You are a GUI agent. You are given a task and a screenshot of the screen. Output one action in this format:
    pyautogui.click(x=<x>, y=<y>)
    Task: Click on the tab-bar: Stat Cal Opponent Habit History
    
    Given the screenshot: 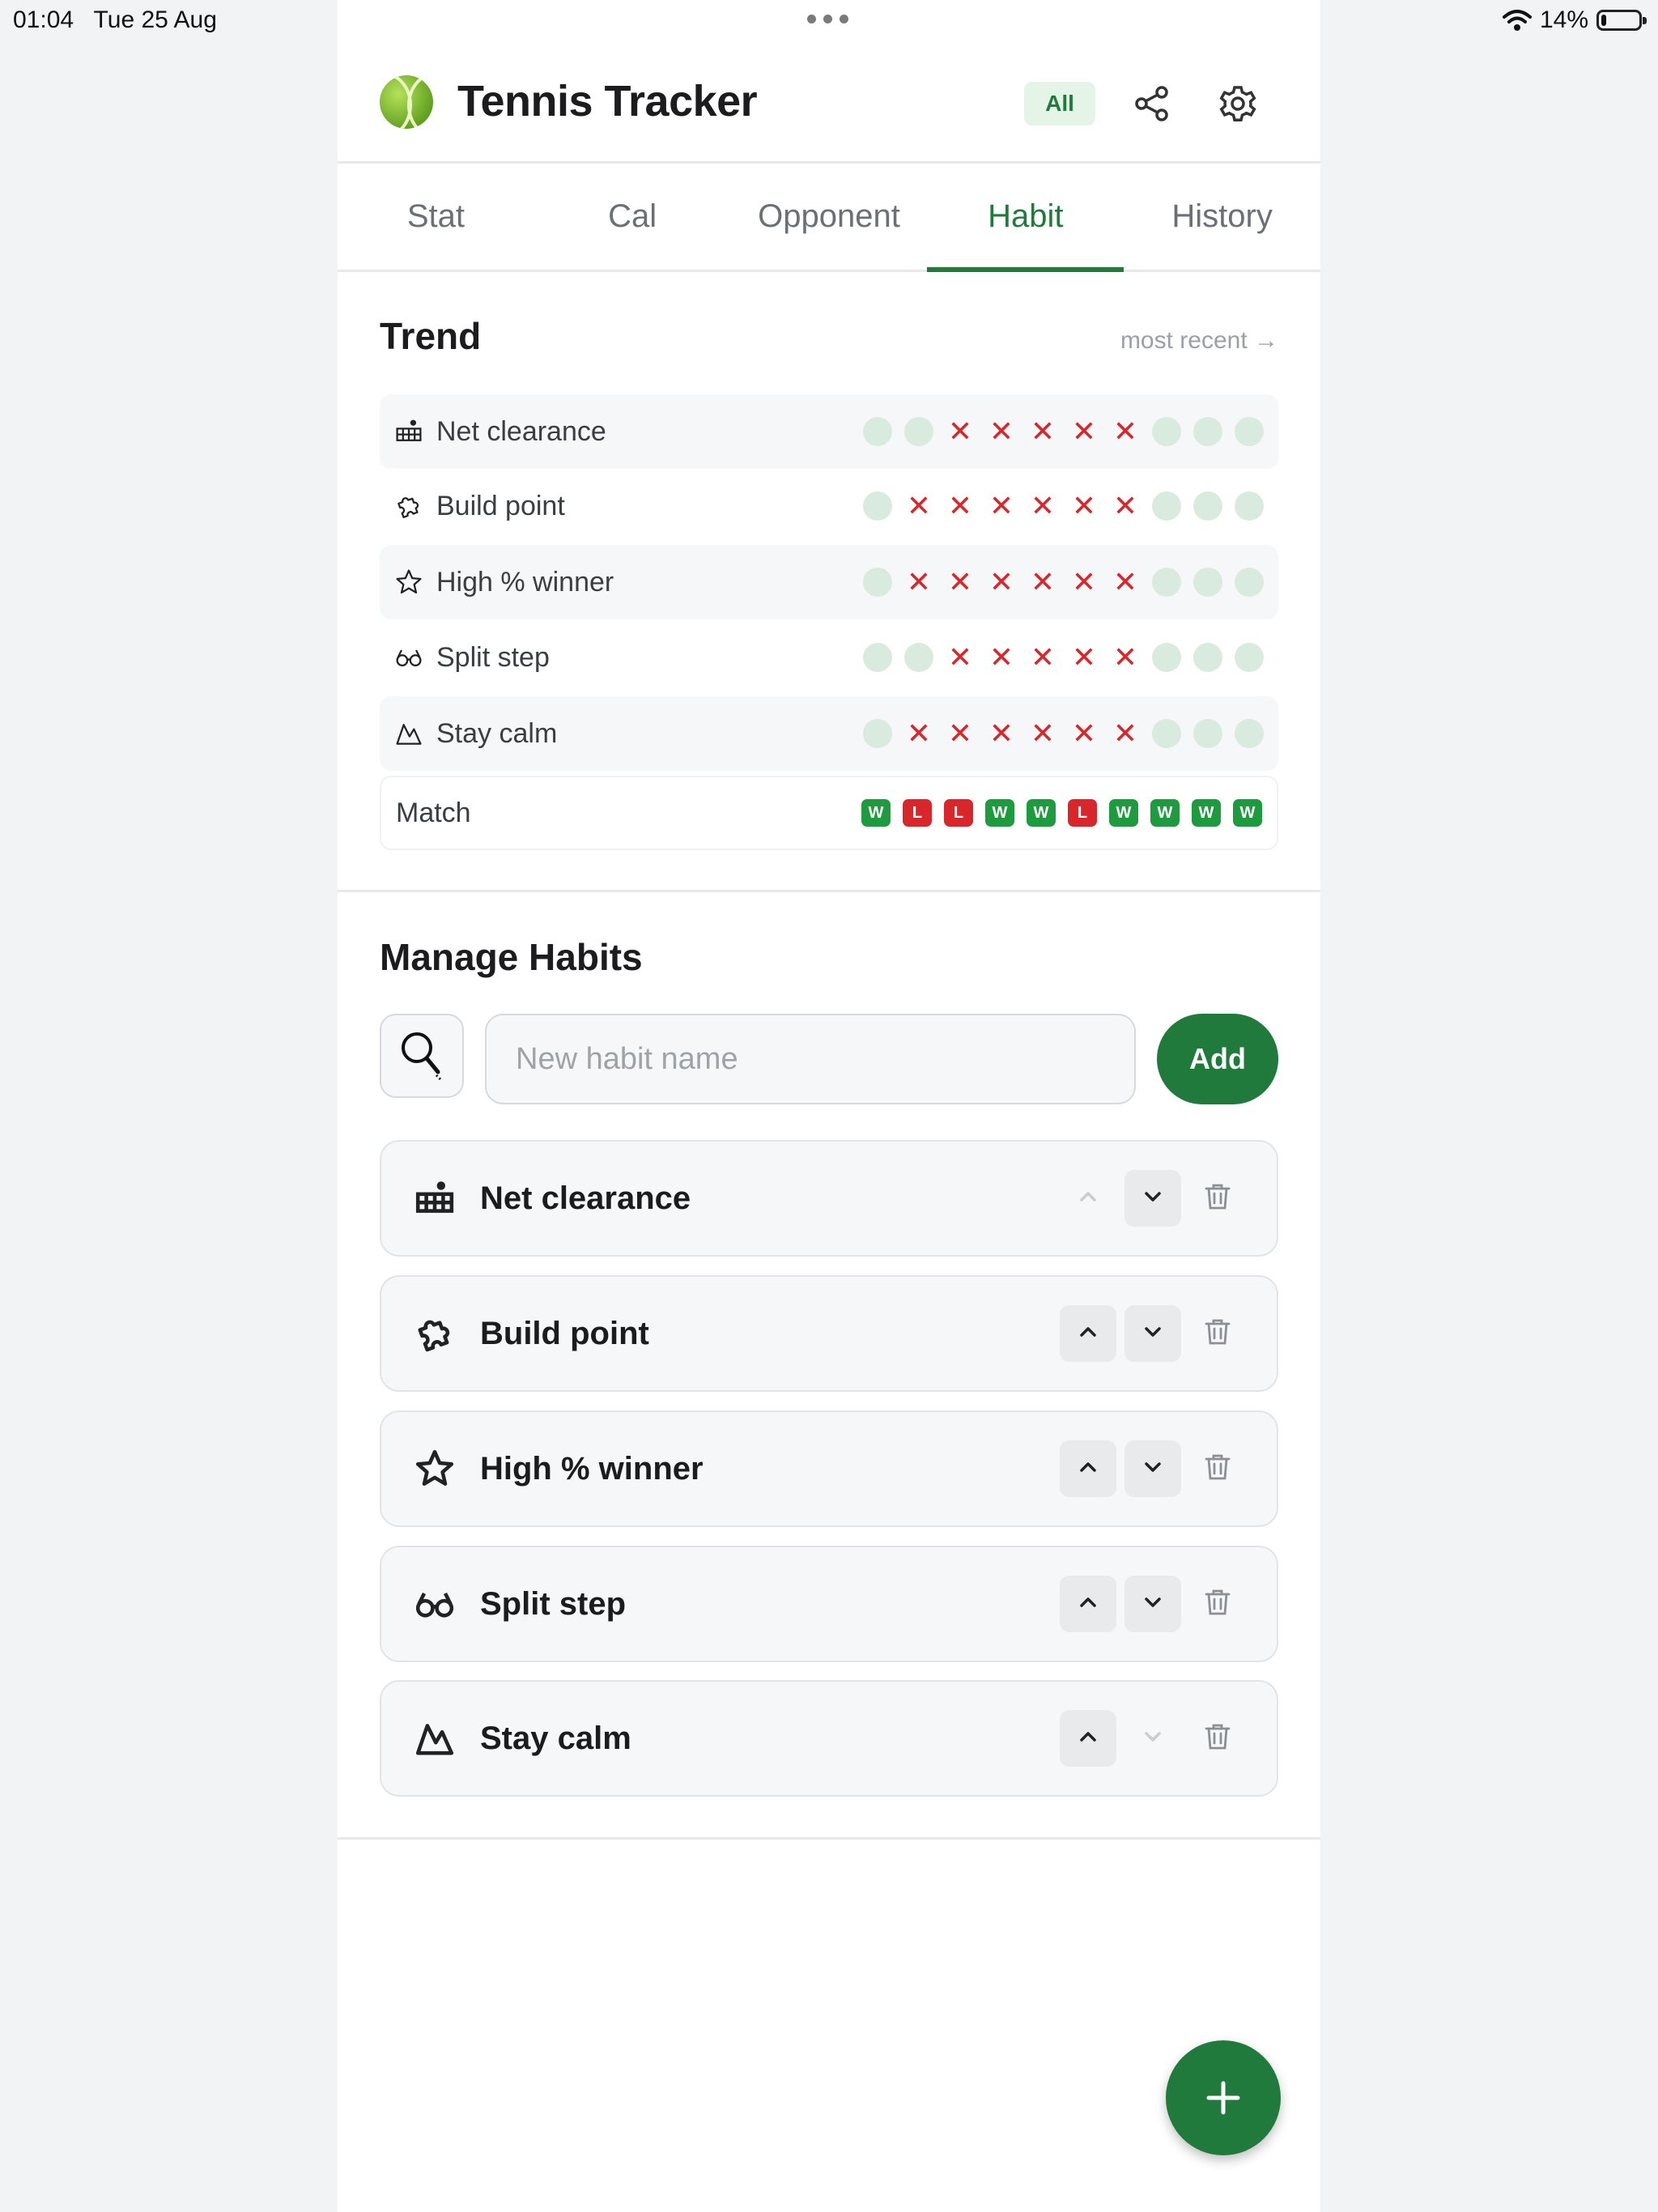 What is the action you would take?
    pyautogui.click(x=829, y=218)
    